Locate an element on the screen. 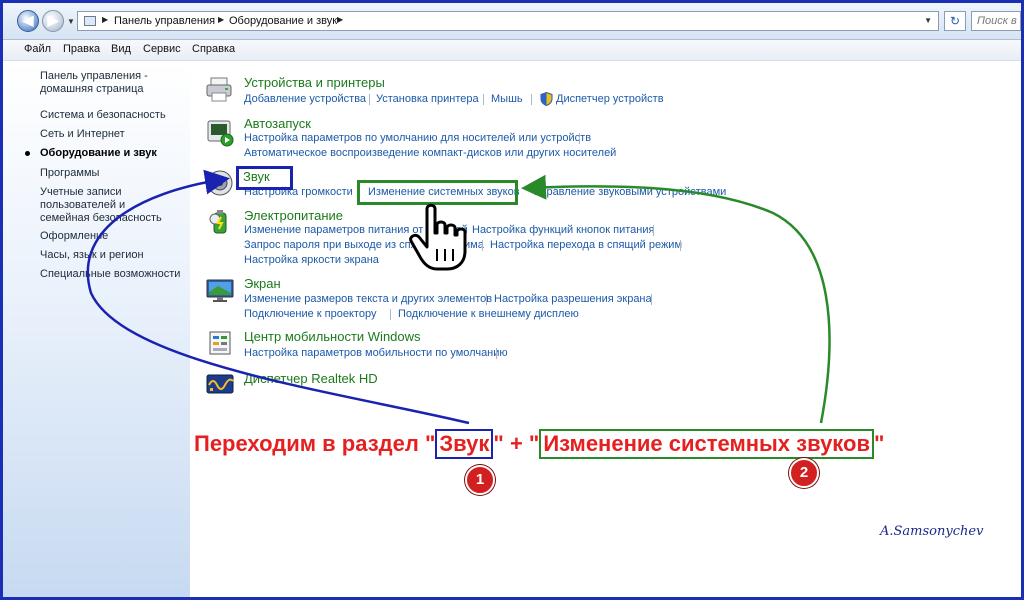 Image resolution: width=1024 pixels, height=600 pixels. menu-file: Файл is located at coordinates (37, 49).